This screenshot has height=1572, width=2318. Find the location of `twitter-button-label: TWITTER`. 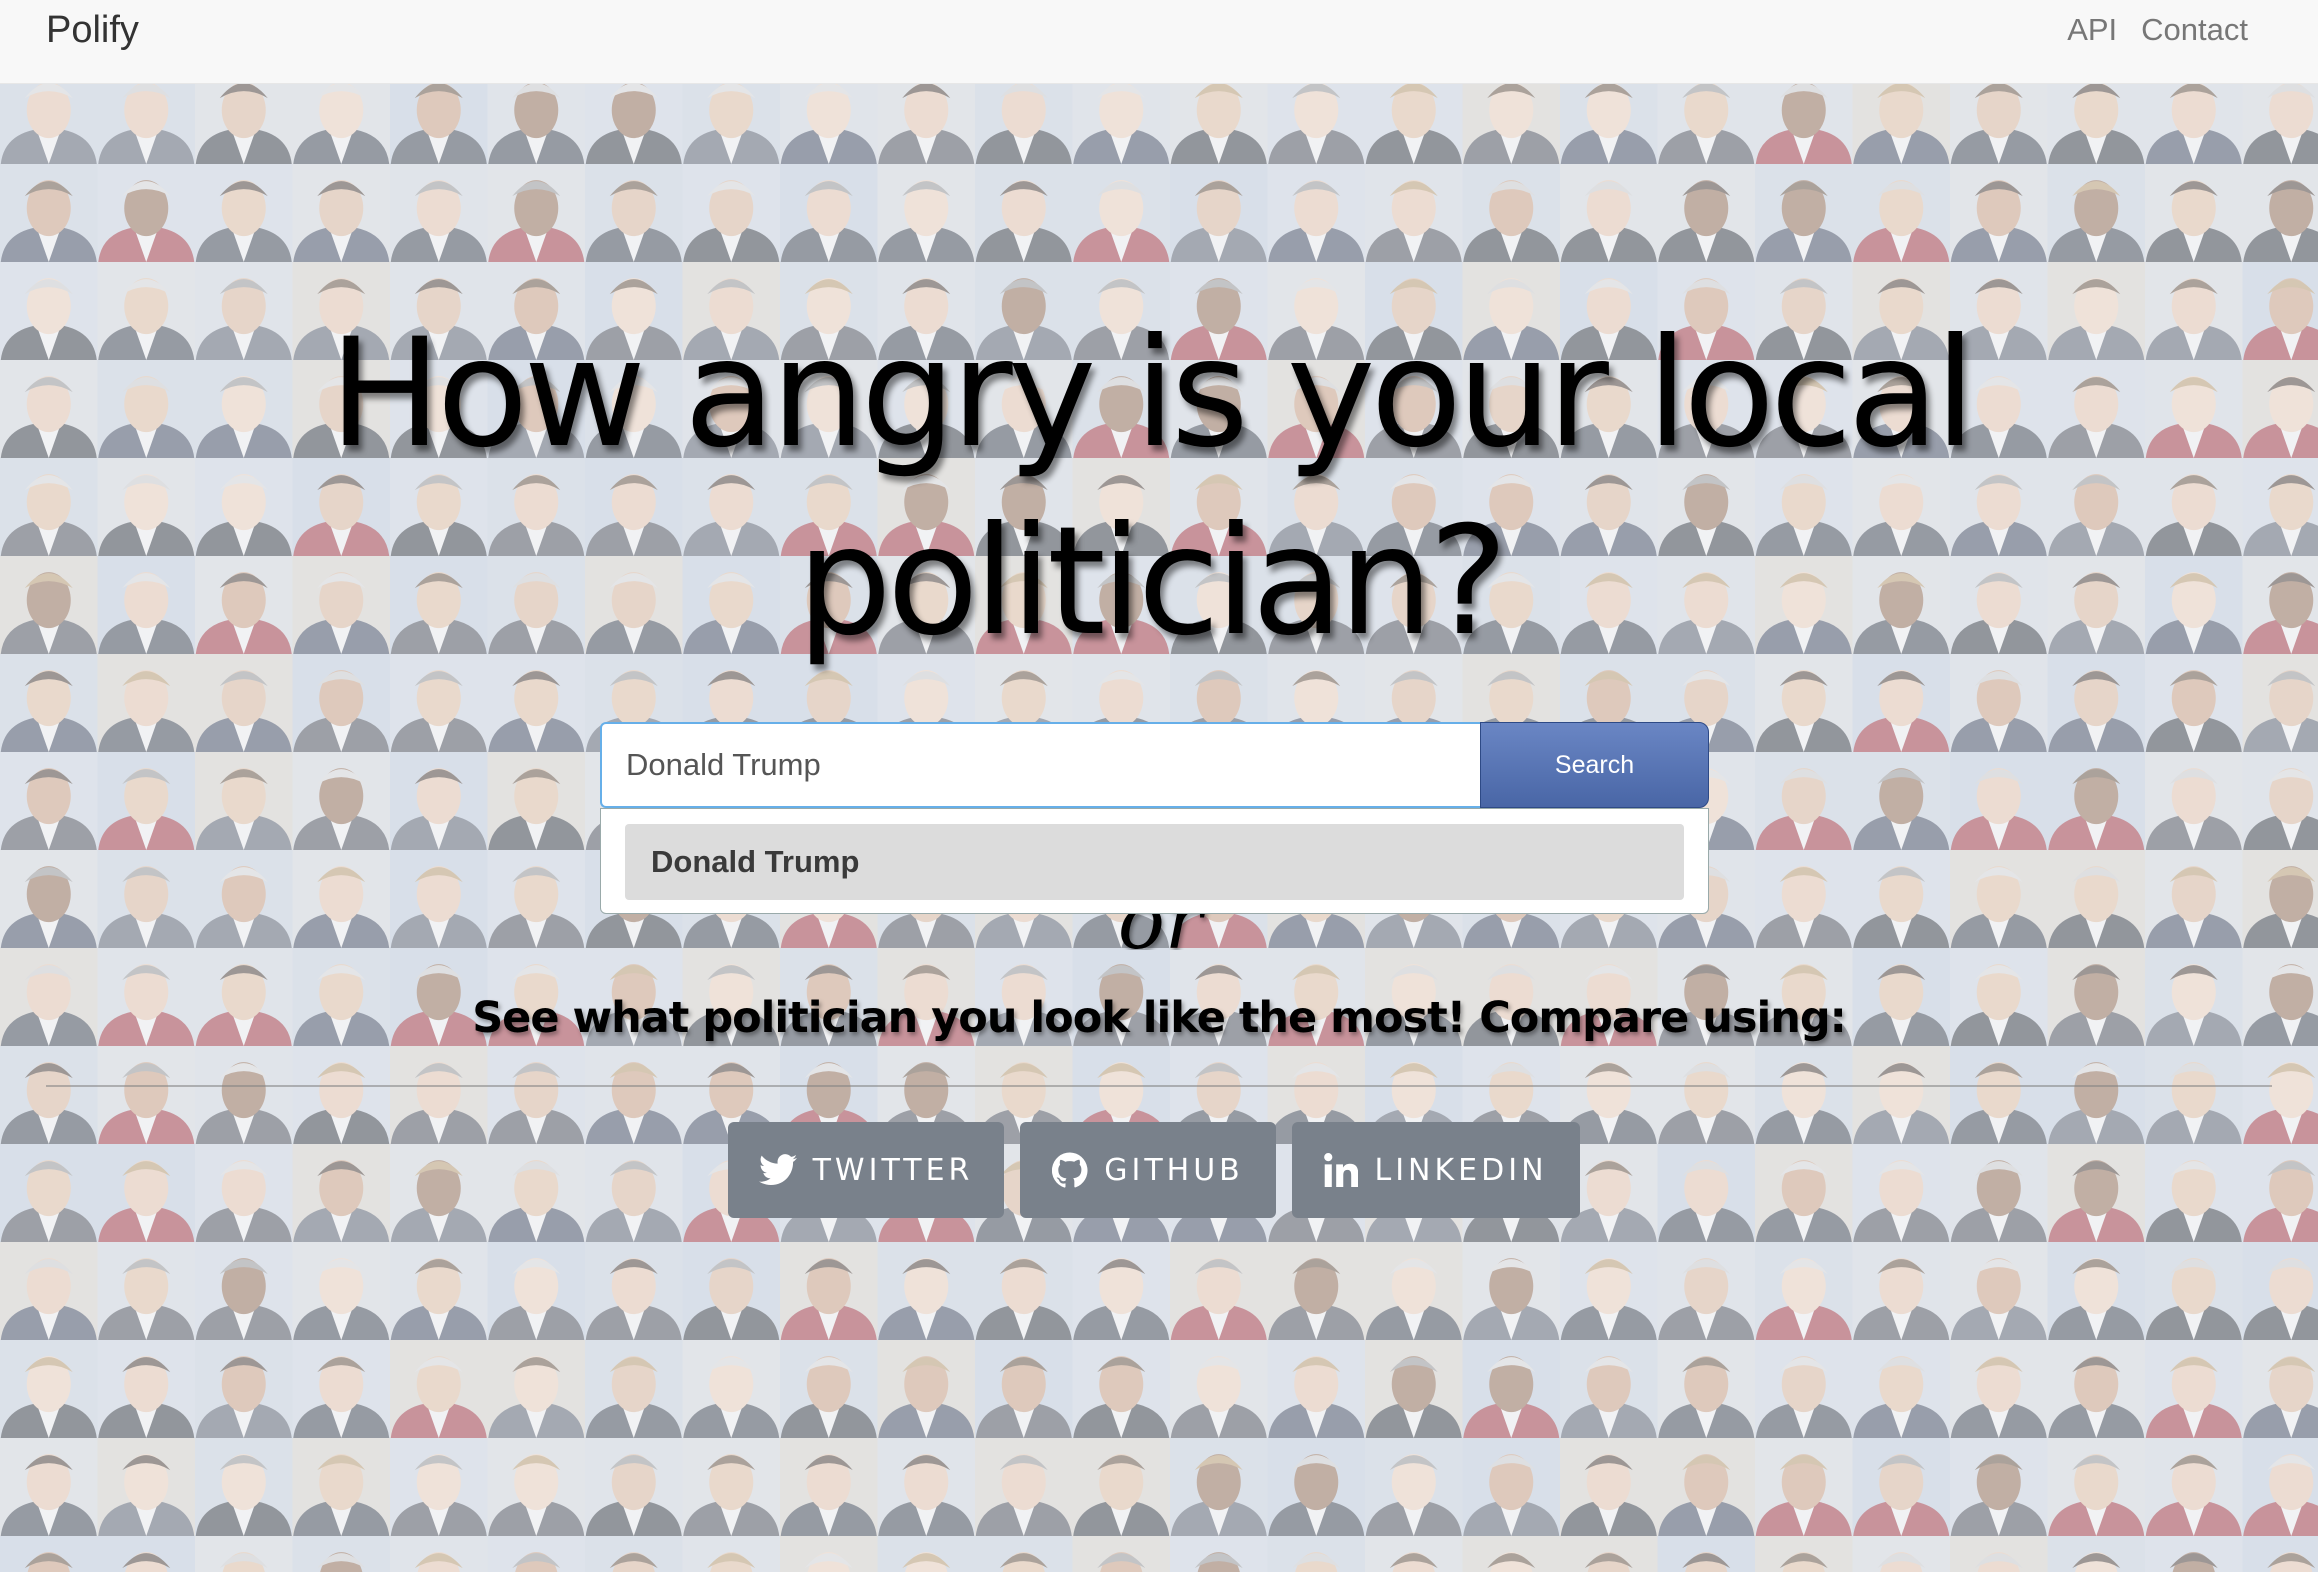

twitter-button-label: TWITTER is located at coordinates (893, 1170).